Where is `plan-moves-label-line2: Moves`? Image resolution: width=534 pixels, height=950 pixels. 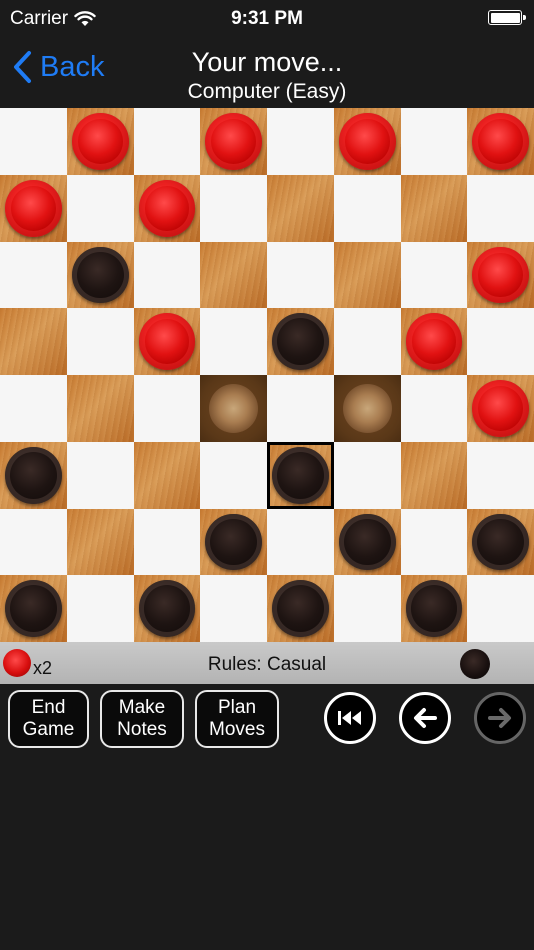 plan-moves-label-line2: Moves is located at coordinates (237, 729).